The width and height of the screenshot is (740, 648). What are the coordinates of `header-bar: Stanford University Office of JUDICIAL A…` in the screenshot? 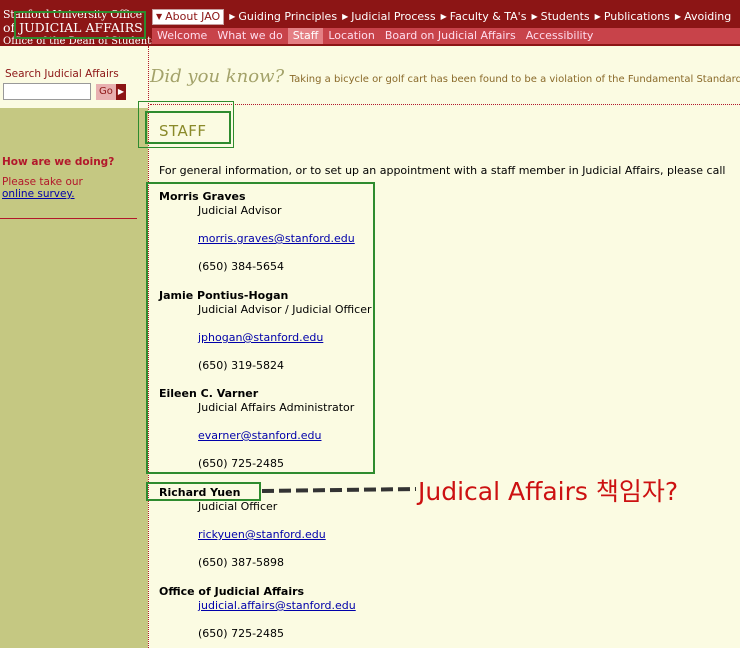 It's located at (370, 23).